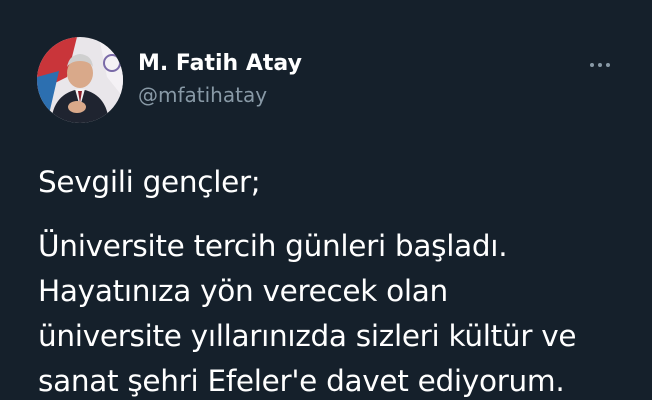  I want to click on avatar, so click(80, 80).